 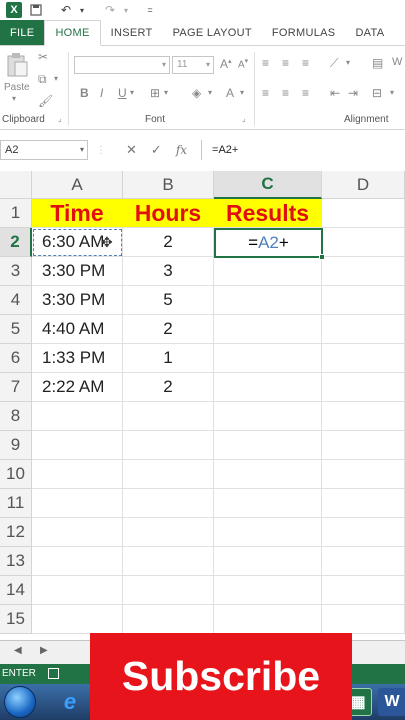 I want to click on hours-cell: 3, so click(x=168, y=271).